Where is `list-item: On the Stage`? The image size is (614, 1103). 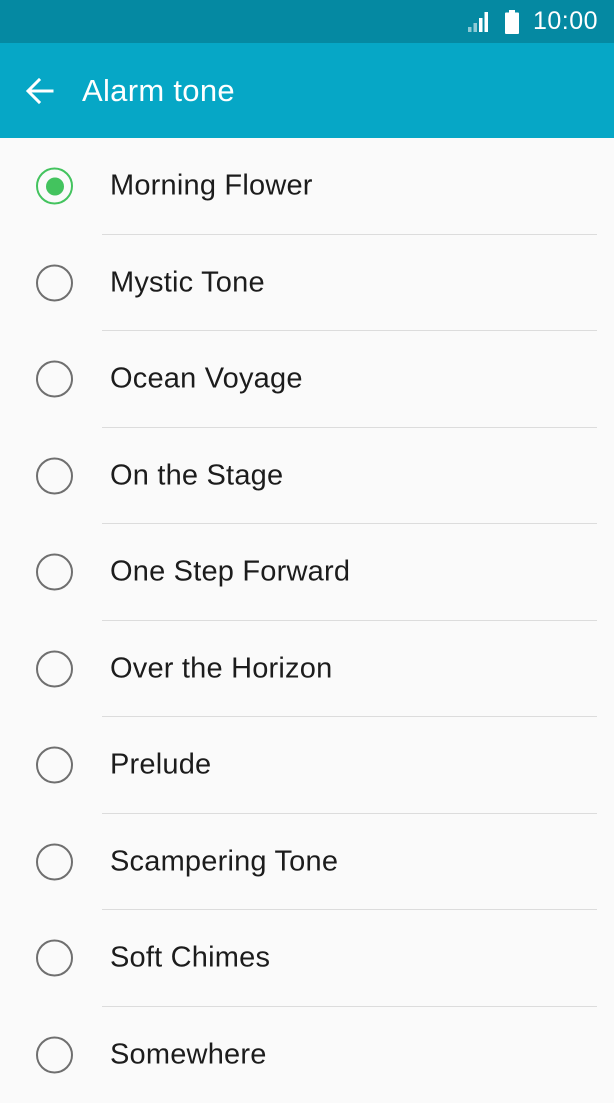 list-item: On the Stage is located at coordinates (307, 476).